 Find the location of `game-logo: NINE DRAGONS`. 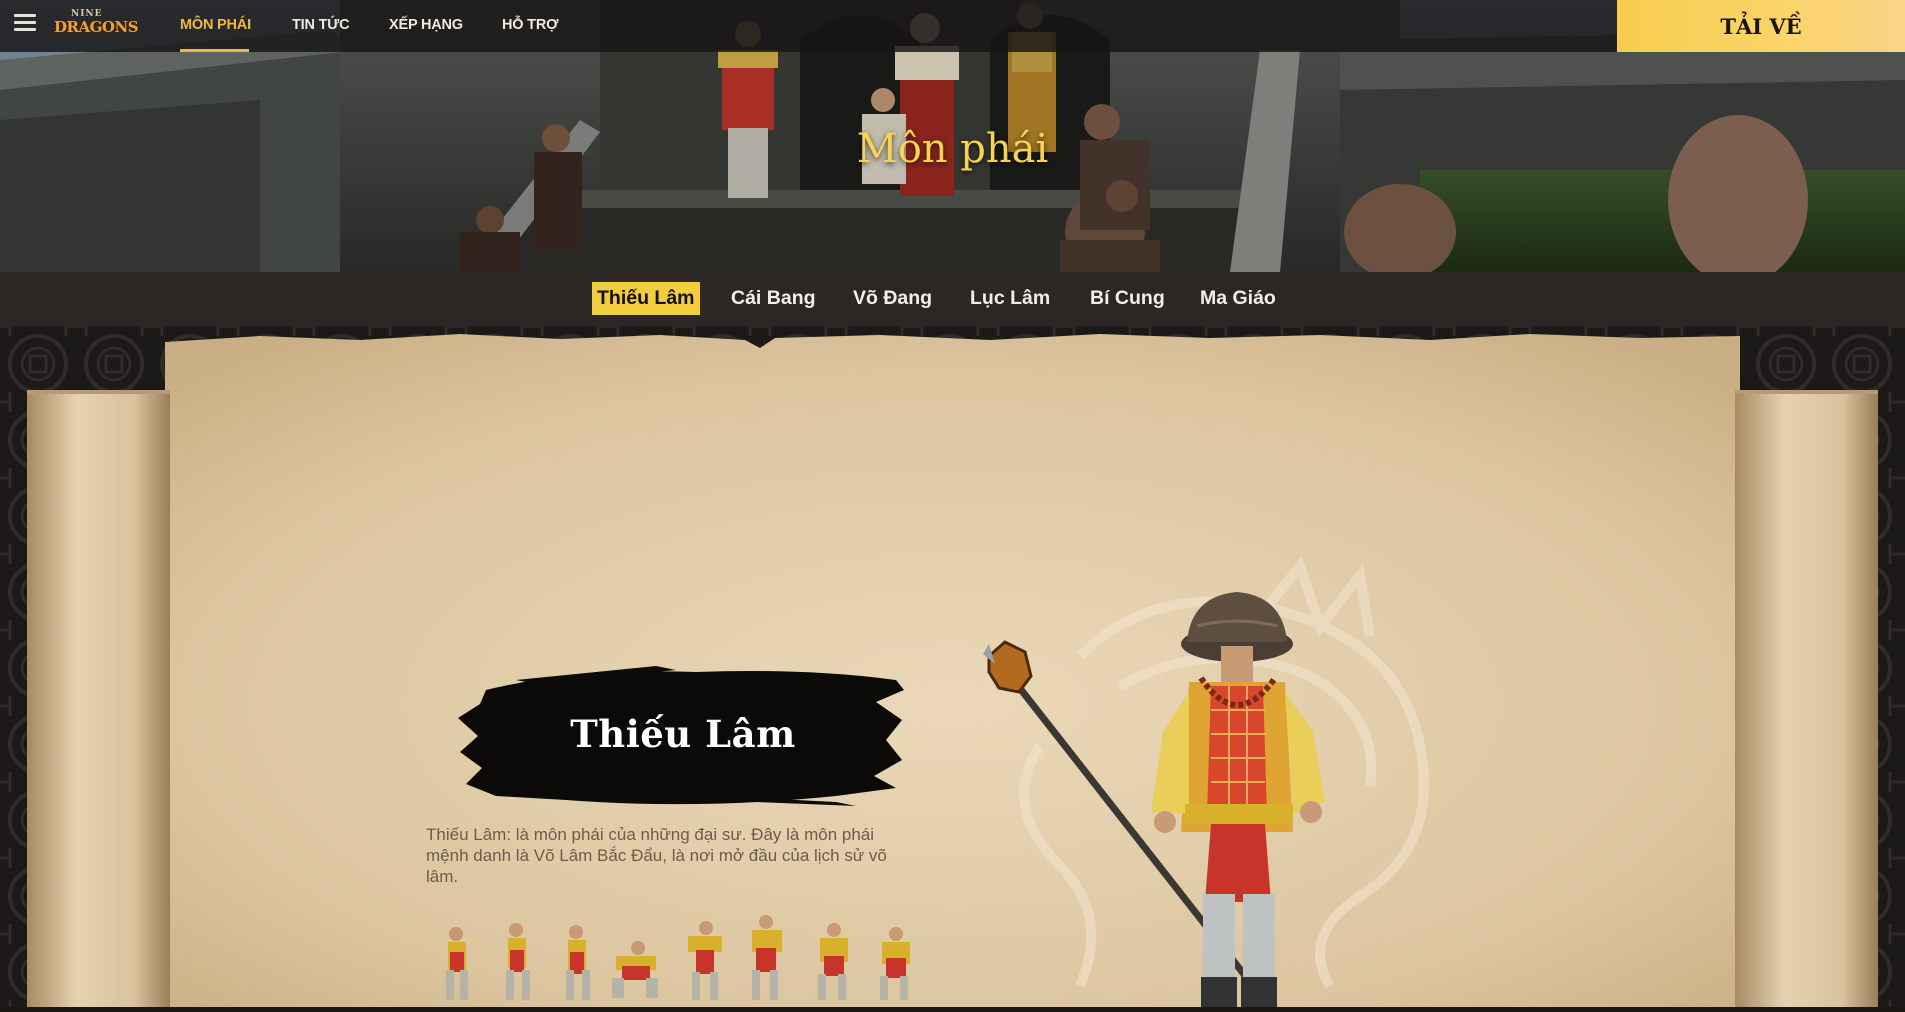

game-logo: NINE DRAGONS is located at coordinates (96, 25).